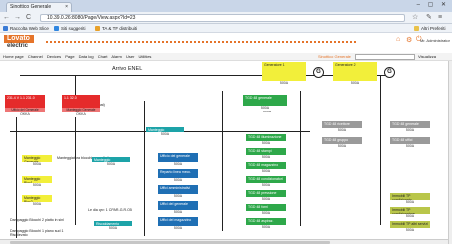  What do you see at coordinates (266, 182) in the screenshot?
I see `green-meter-box: TGD 48 condizionatori 500A` at bounding box center [266, 182].